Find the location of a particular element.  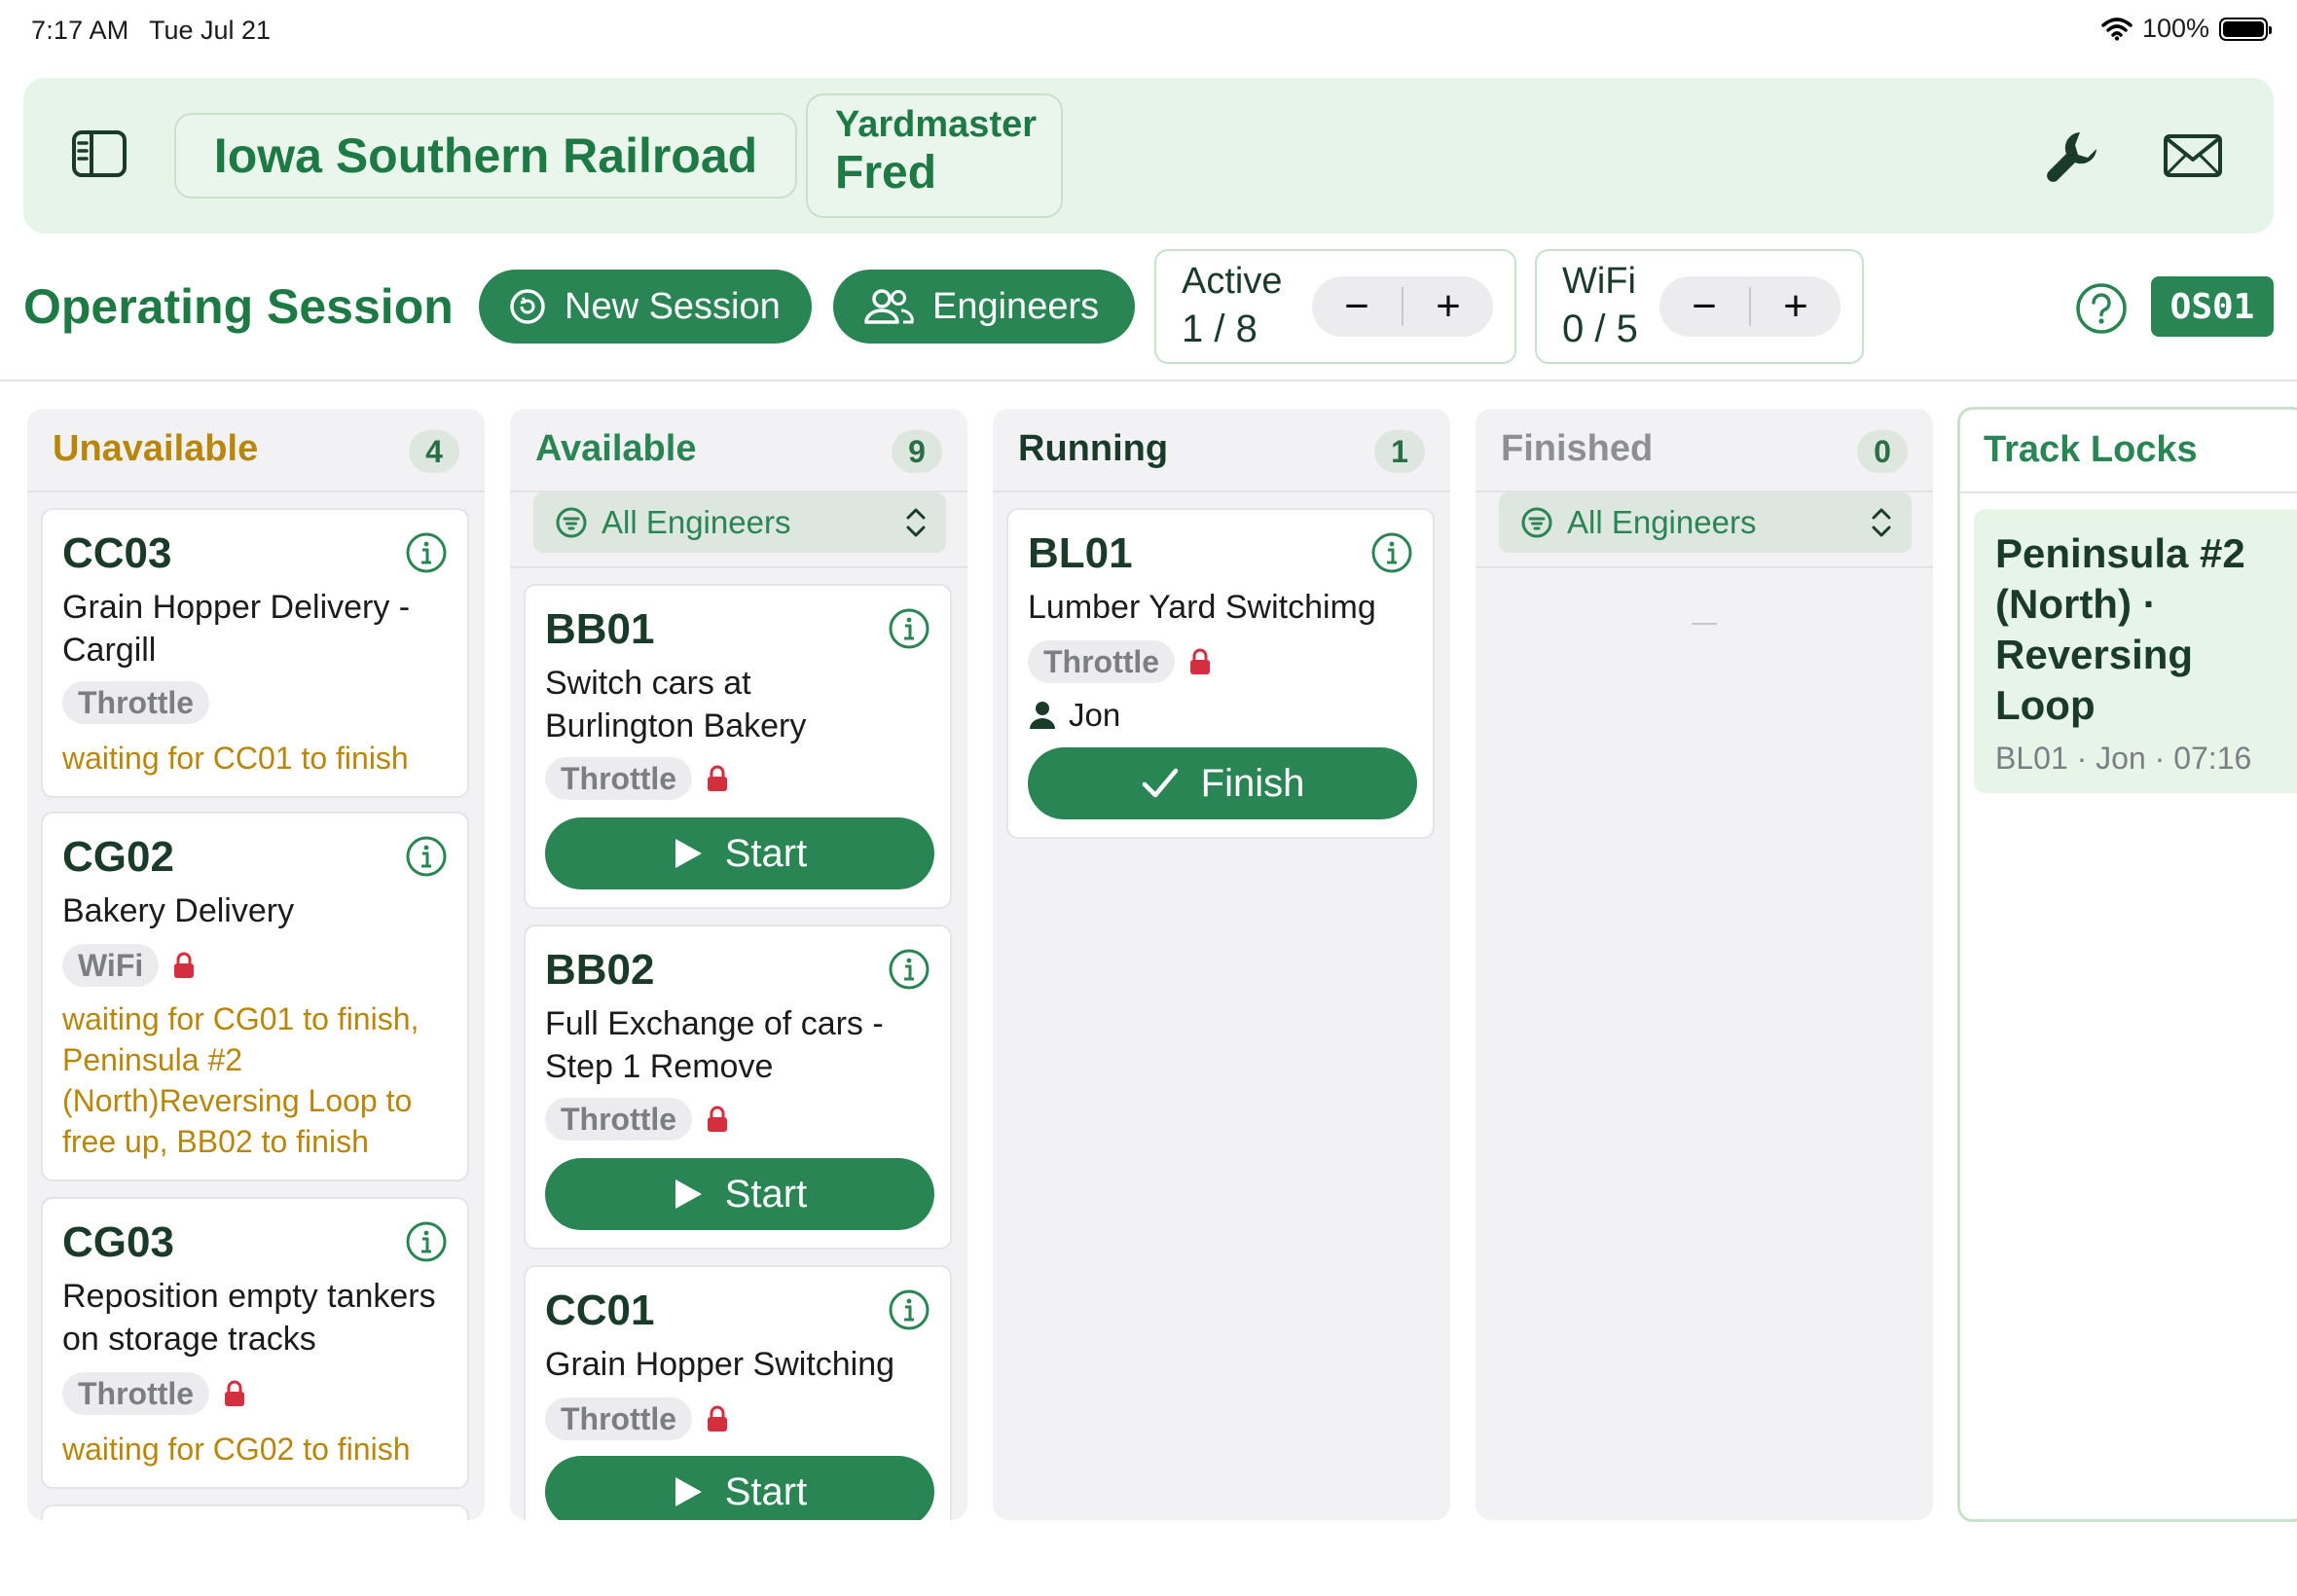

sidebar-toggle-icon is located at coordinates (99, 154).